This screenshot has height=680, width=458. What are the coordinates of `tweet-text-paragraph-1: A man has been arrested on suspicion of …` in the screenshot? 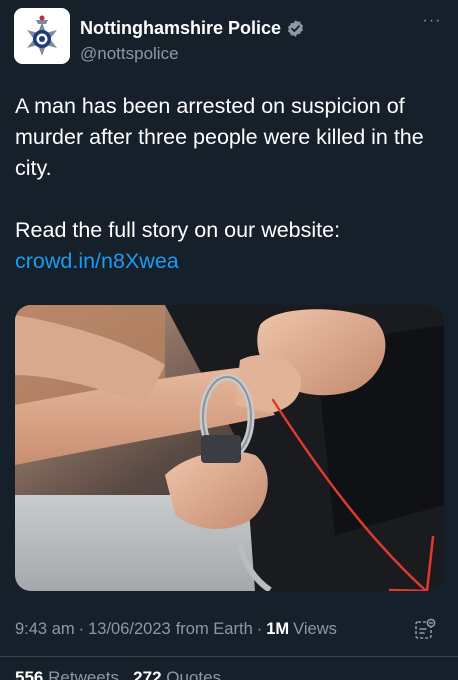 It's located at (219, 137).